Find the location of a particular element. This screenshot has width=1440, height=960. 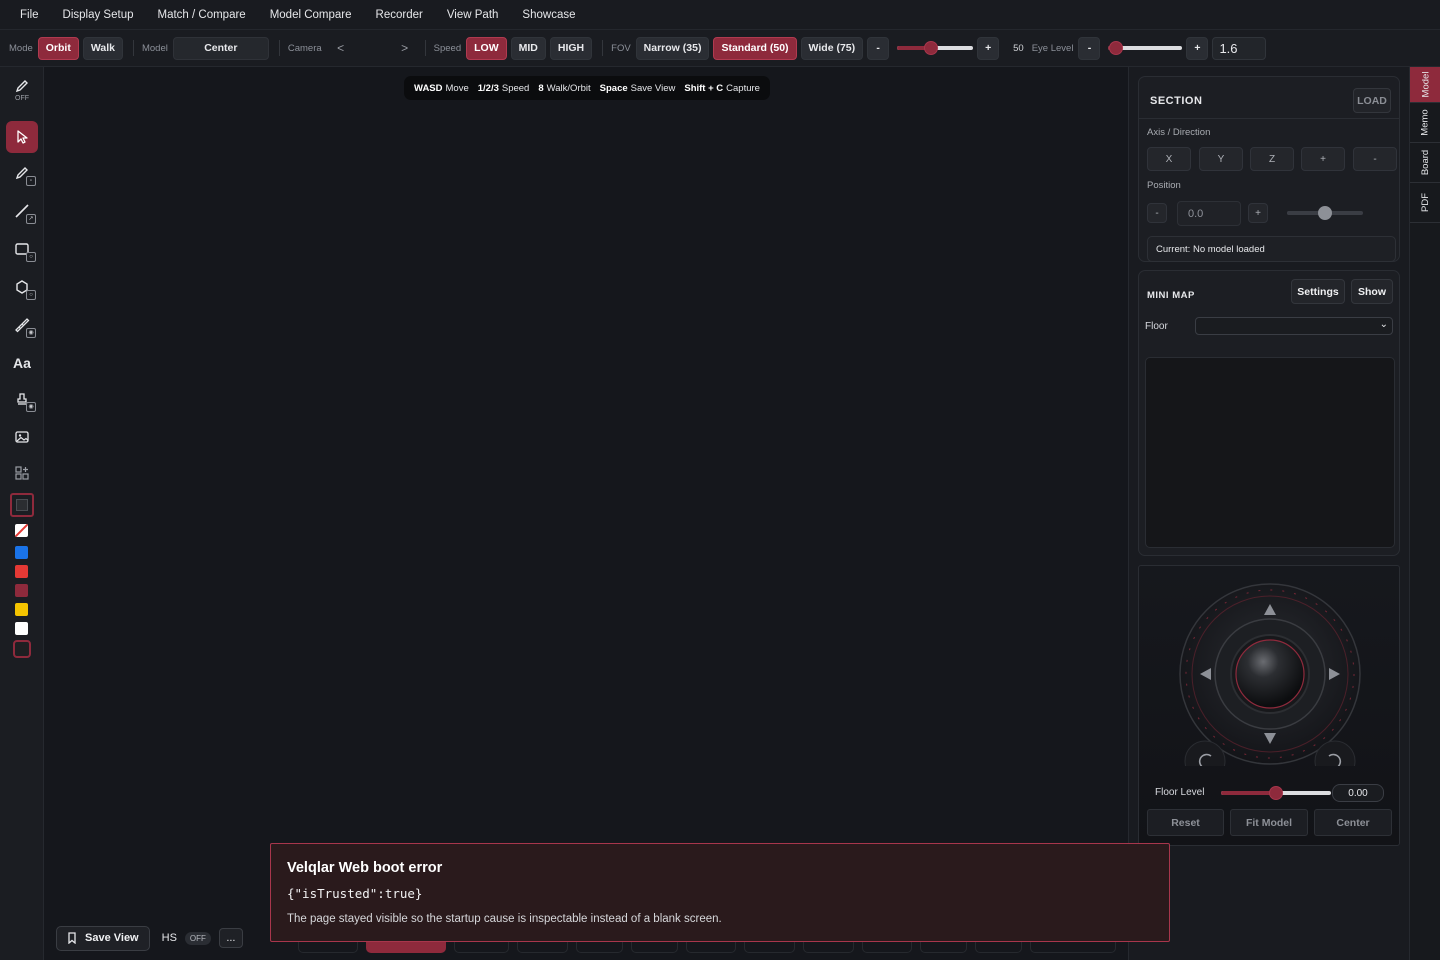

pen-toggle is located at coordinates (22, 86).